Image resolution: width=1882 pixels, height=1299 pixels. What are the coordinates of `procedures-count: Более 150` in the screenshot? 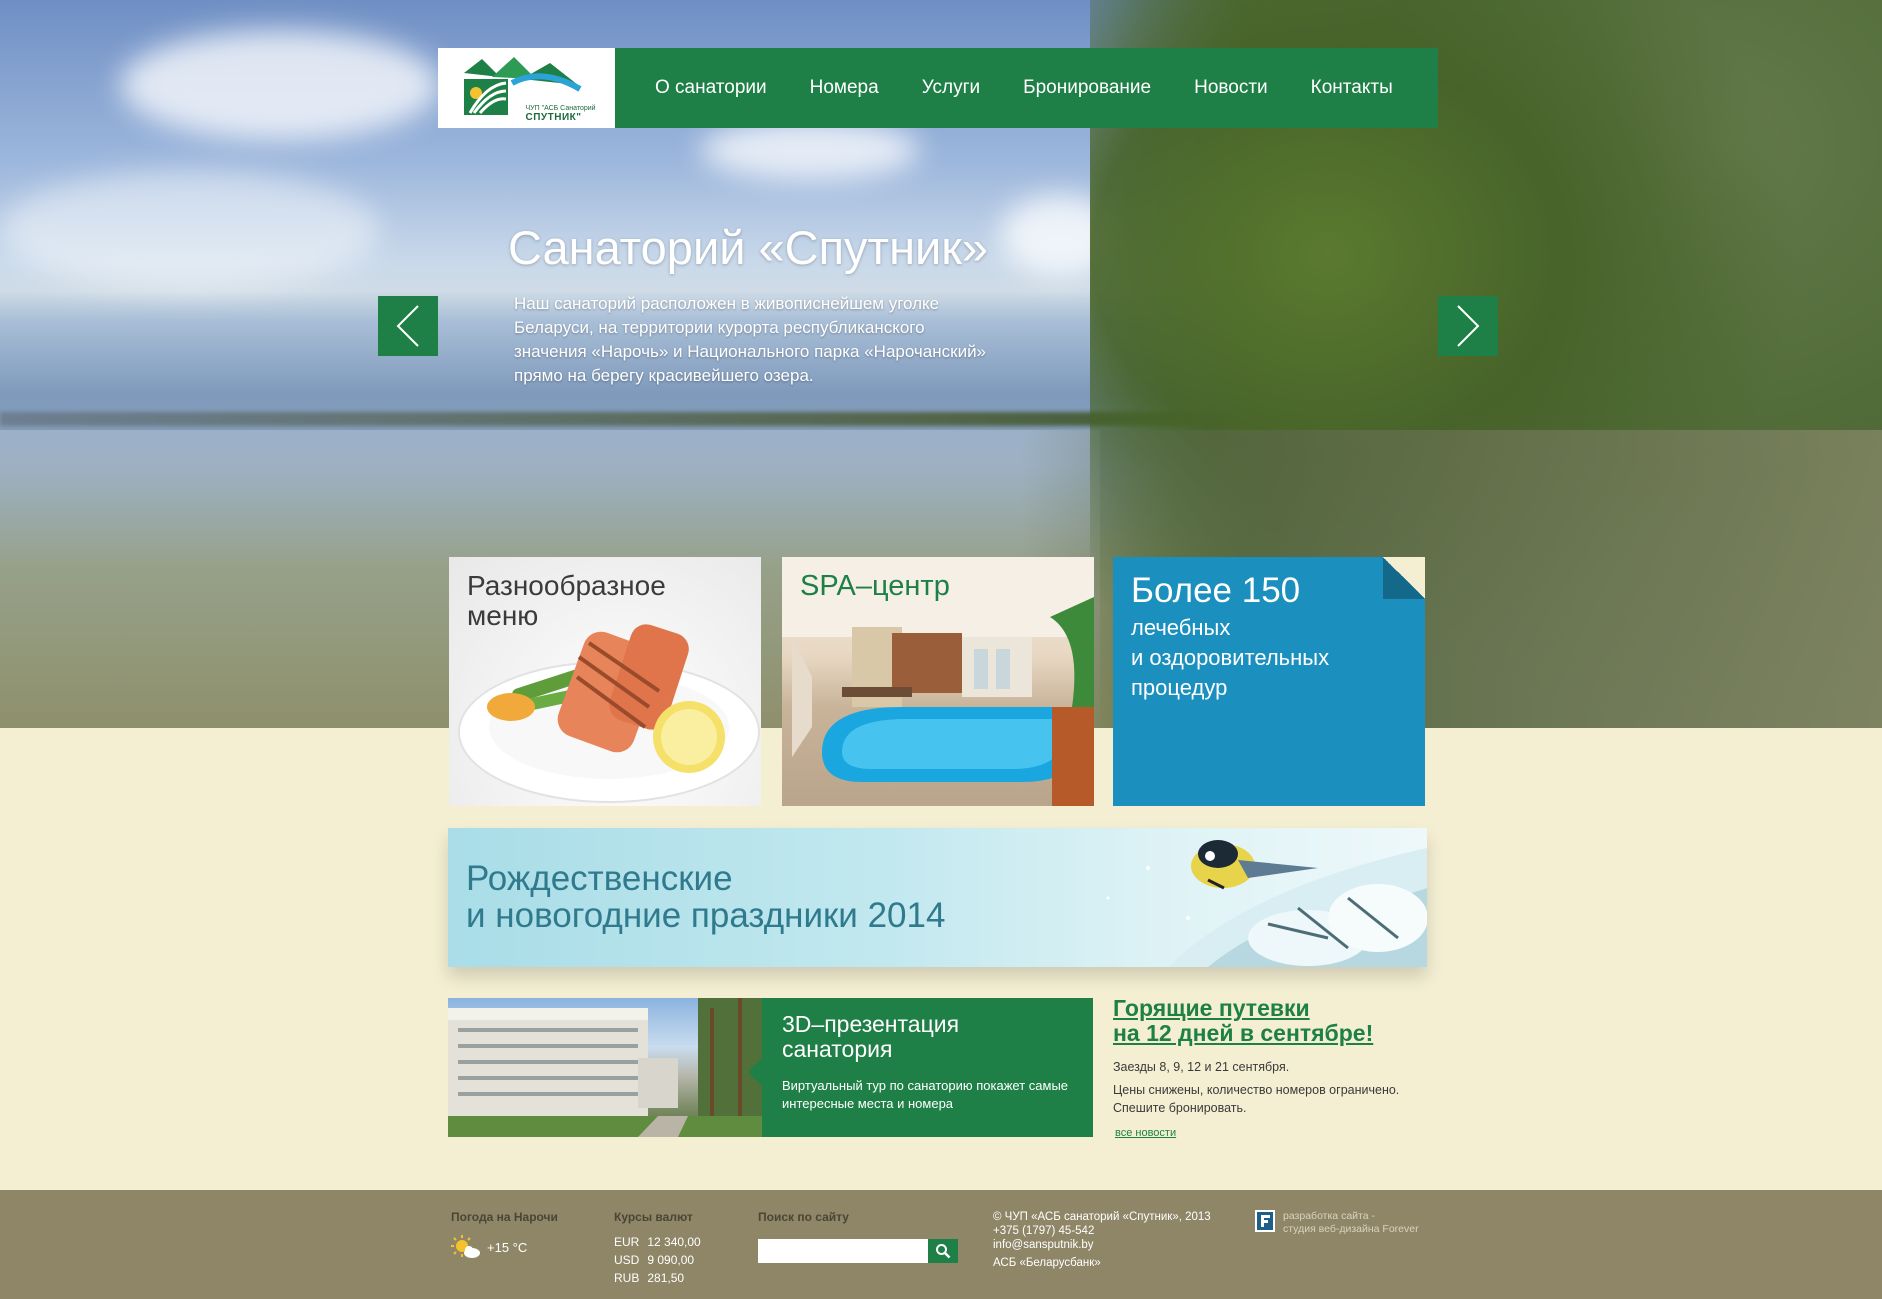 It's located at (1216, 590).